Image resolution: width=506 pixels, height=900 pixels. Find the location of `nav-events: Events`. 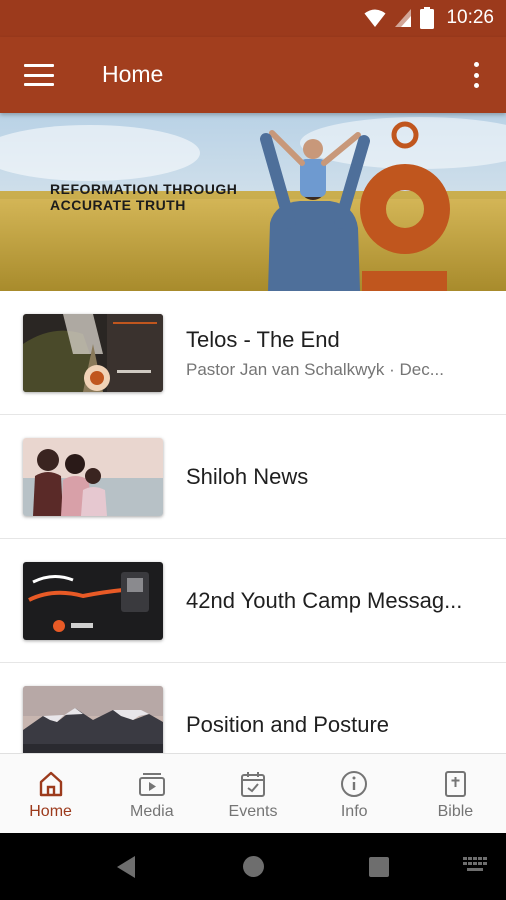

nav-events: Events is located at coordinates (252, 793).